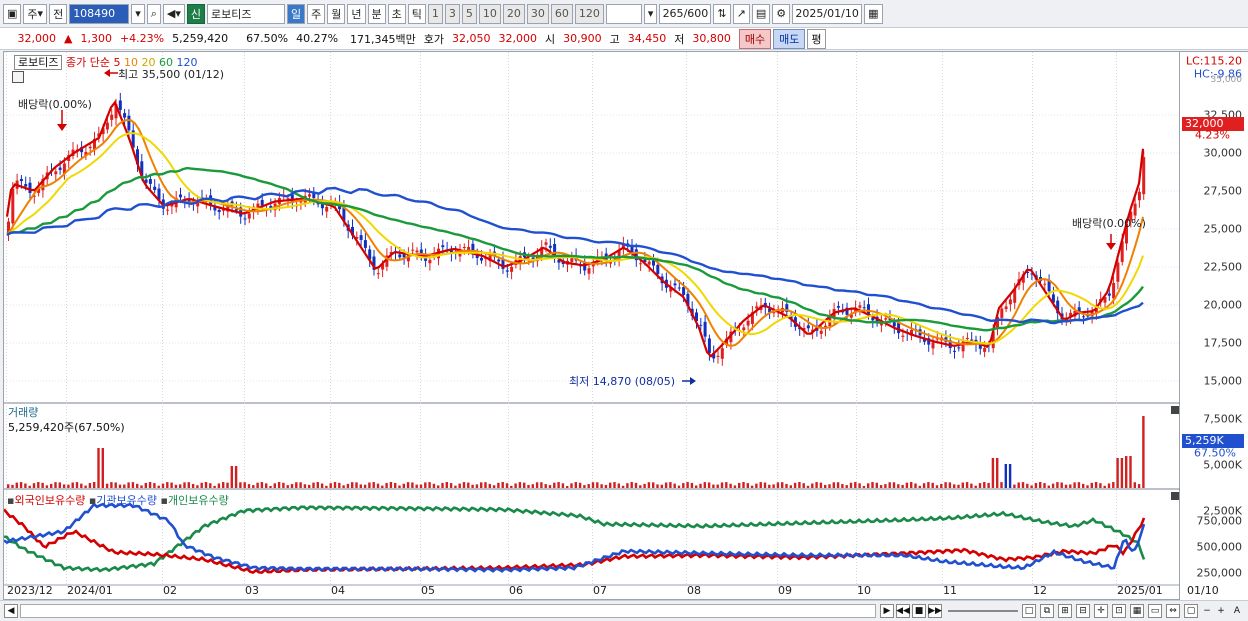  Describe the element at coordinates (336, 13) in the screenshot. I see `period-month: 월` at that location.